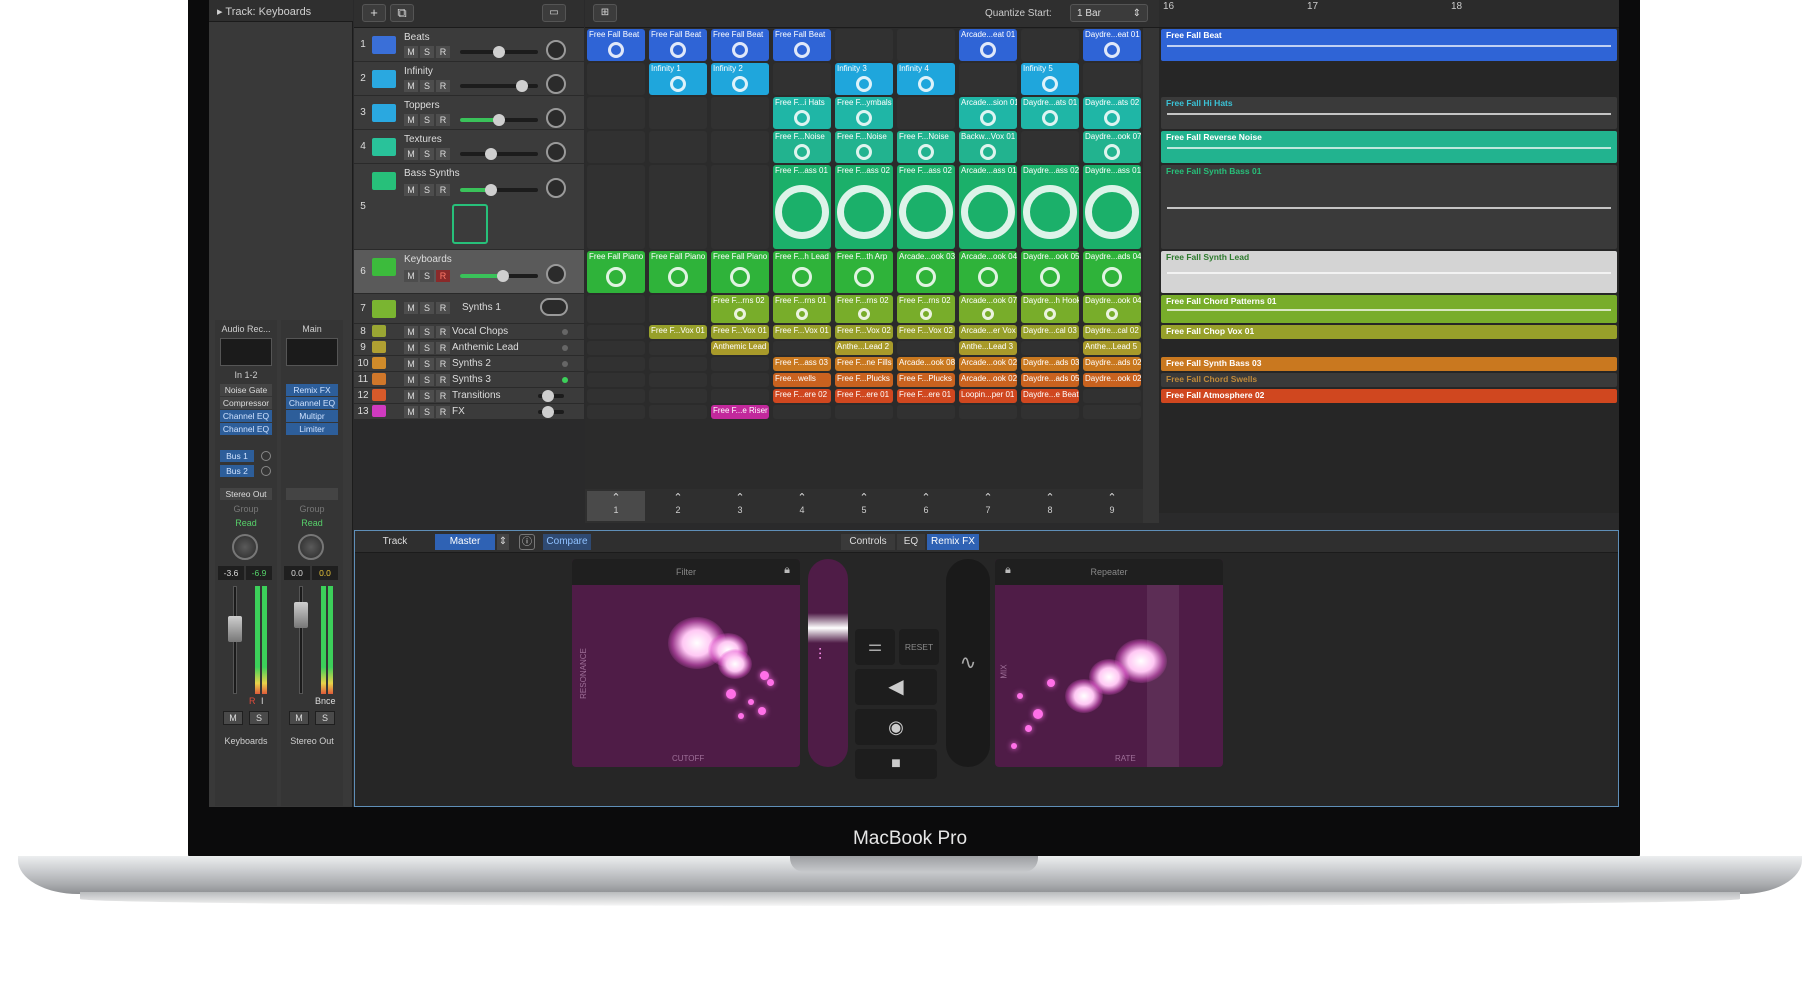  I want to click on edit-icon: ▭, so click(554, 13).